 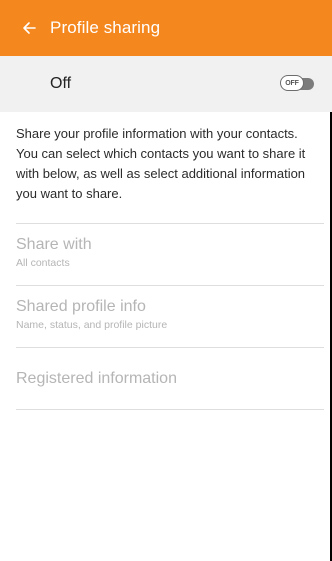 What do you see at coordinates (61, 83) in the screenshot?
I see `master-switch-label: Off` at bounding box center [61, 83].